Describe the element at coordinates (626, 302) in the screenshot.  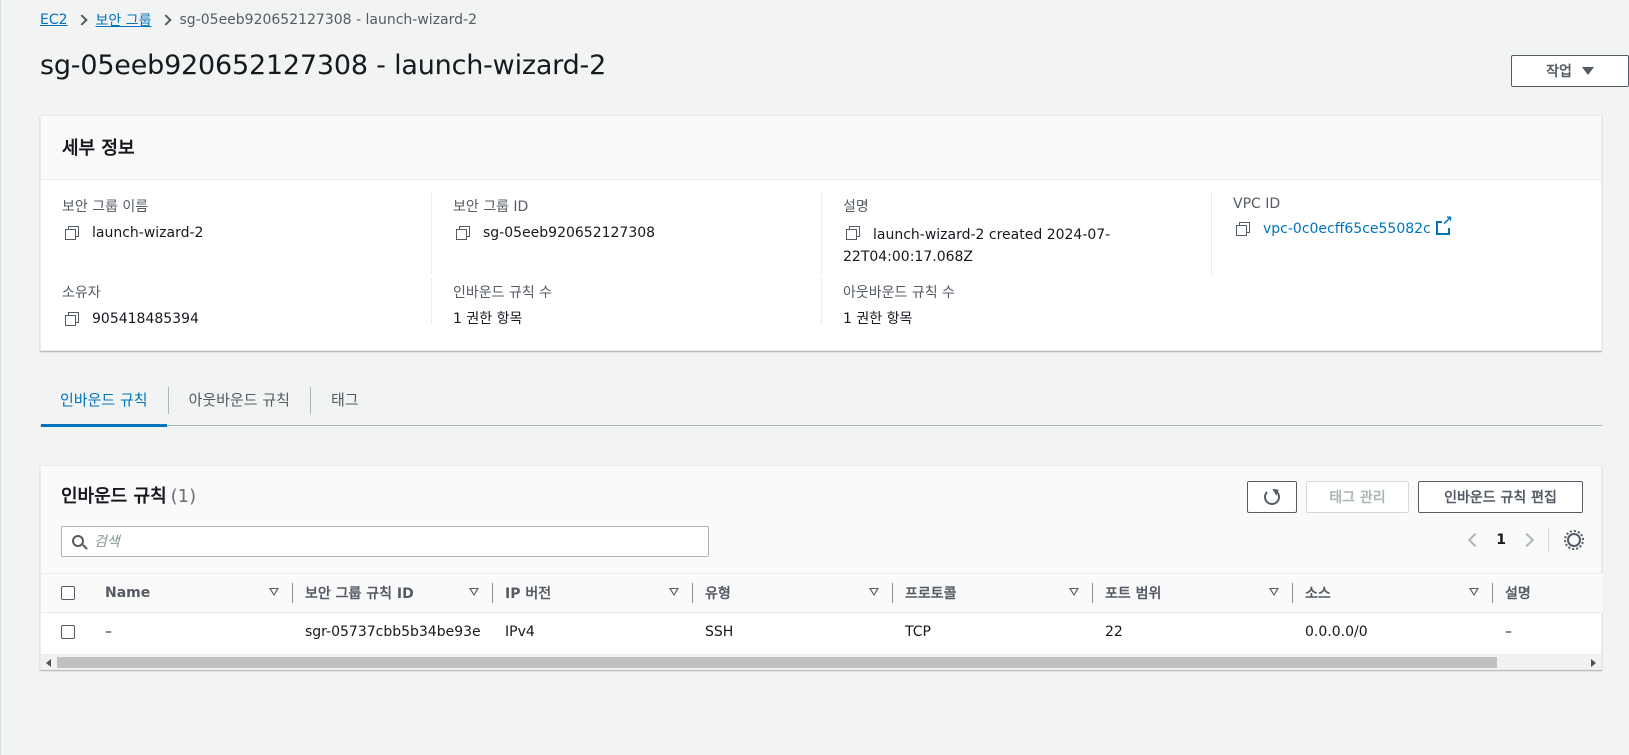
I see `inbound-count-field: 인바운드 규칙 수 1 권한 항목` at that location.